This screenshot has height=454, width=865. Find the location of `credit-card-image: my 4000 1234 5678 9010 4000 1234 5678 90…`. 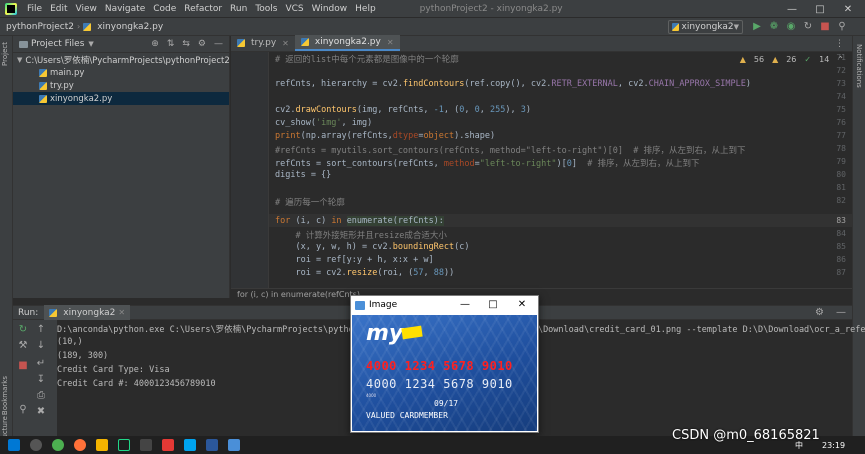

credit-card-image: my 4000 1234 5678 9010 4000 1234 5678 90… is located at coordinates (444, 373).